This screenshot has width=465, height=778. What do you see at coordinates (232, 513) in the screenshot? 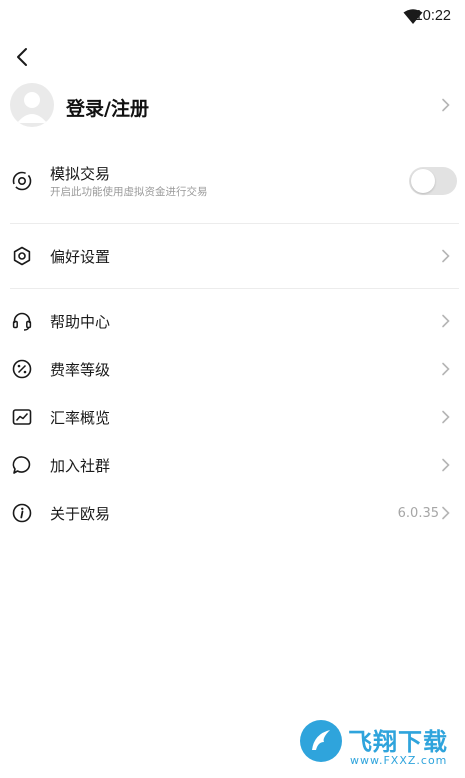
I see `menu-item-about: 关于欧易 6.0.35` at bounding box center [232, 513].